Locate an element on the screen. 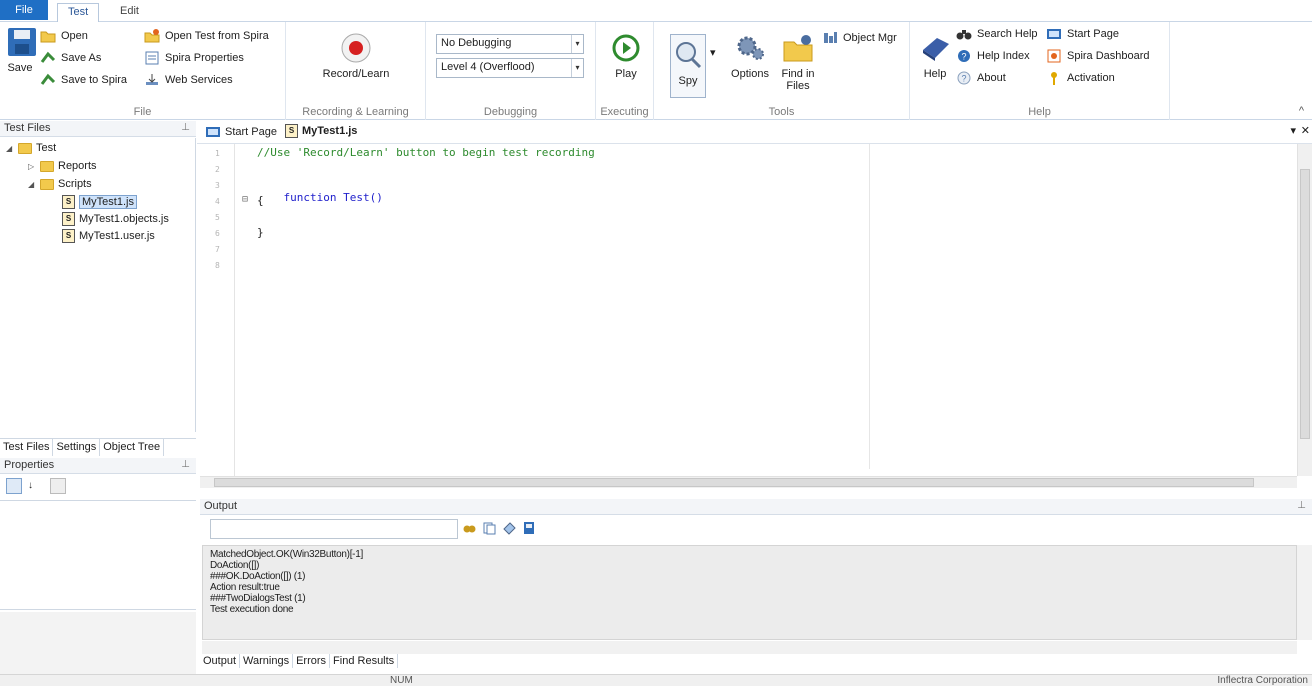 Image resolution: width=1312 pixels, height=686 pixels. tab-test: Test is located at coordinates (78, 13).